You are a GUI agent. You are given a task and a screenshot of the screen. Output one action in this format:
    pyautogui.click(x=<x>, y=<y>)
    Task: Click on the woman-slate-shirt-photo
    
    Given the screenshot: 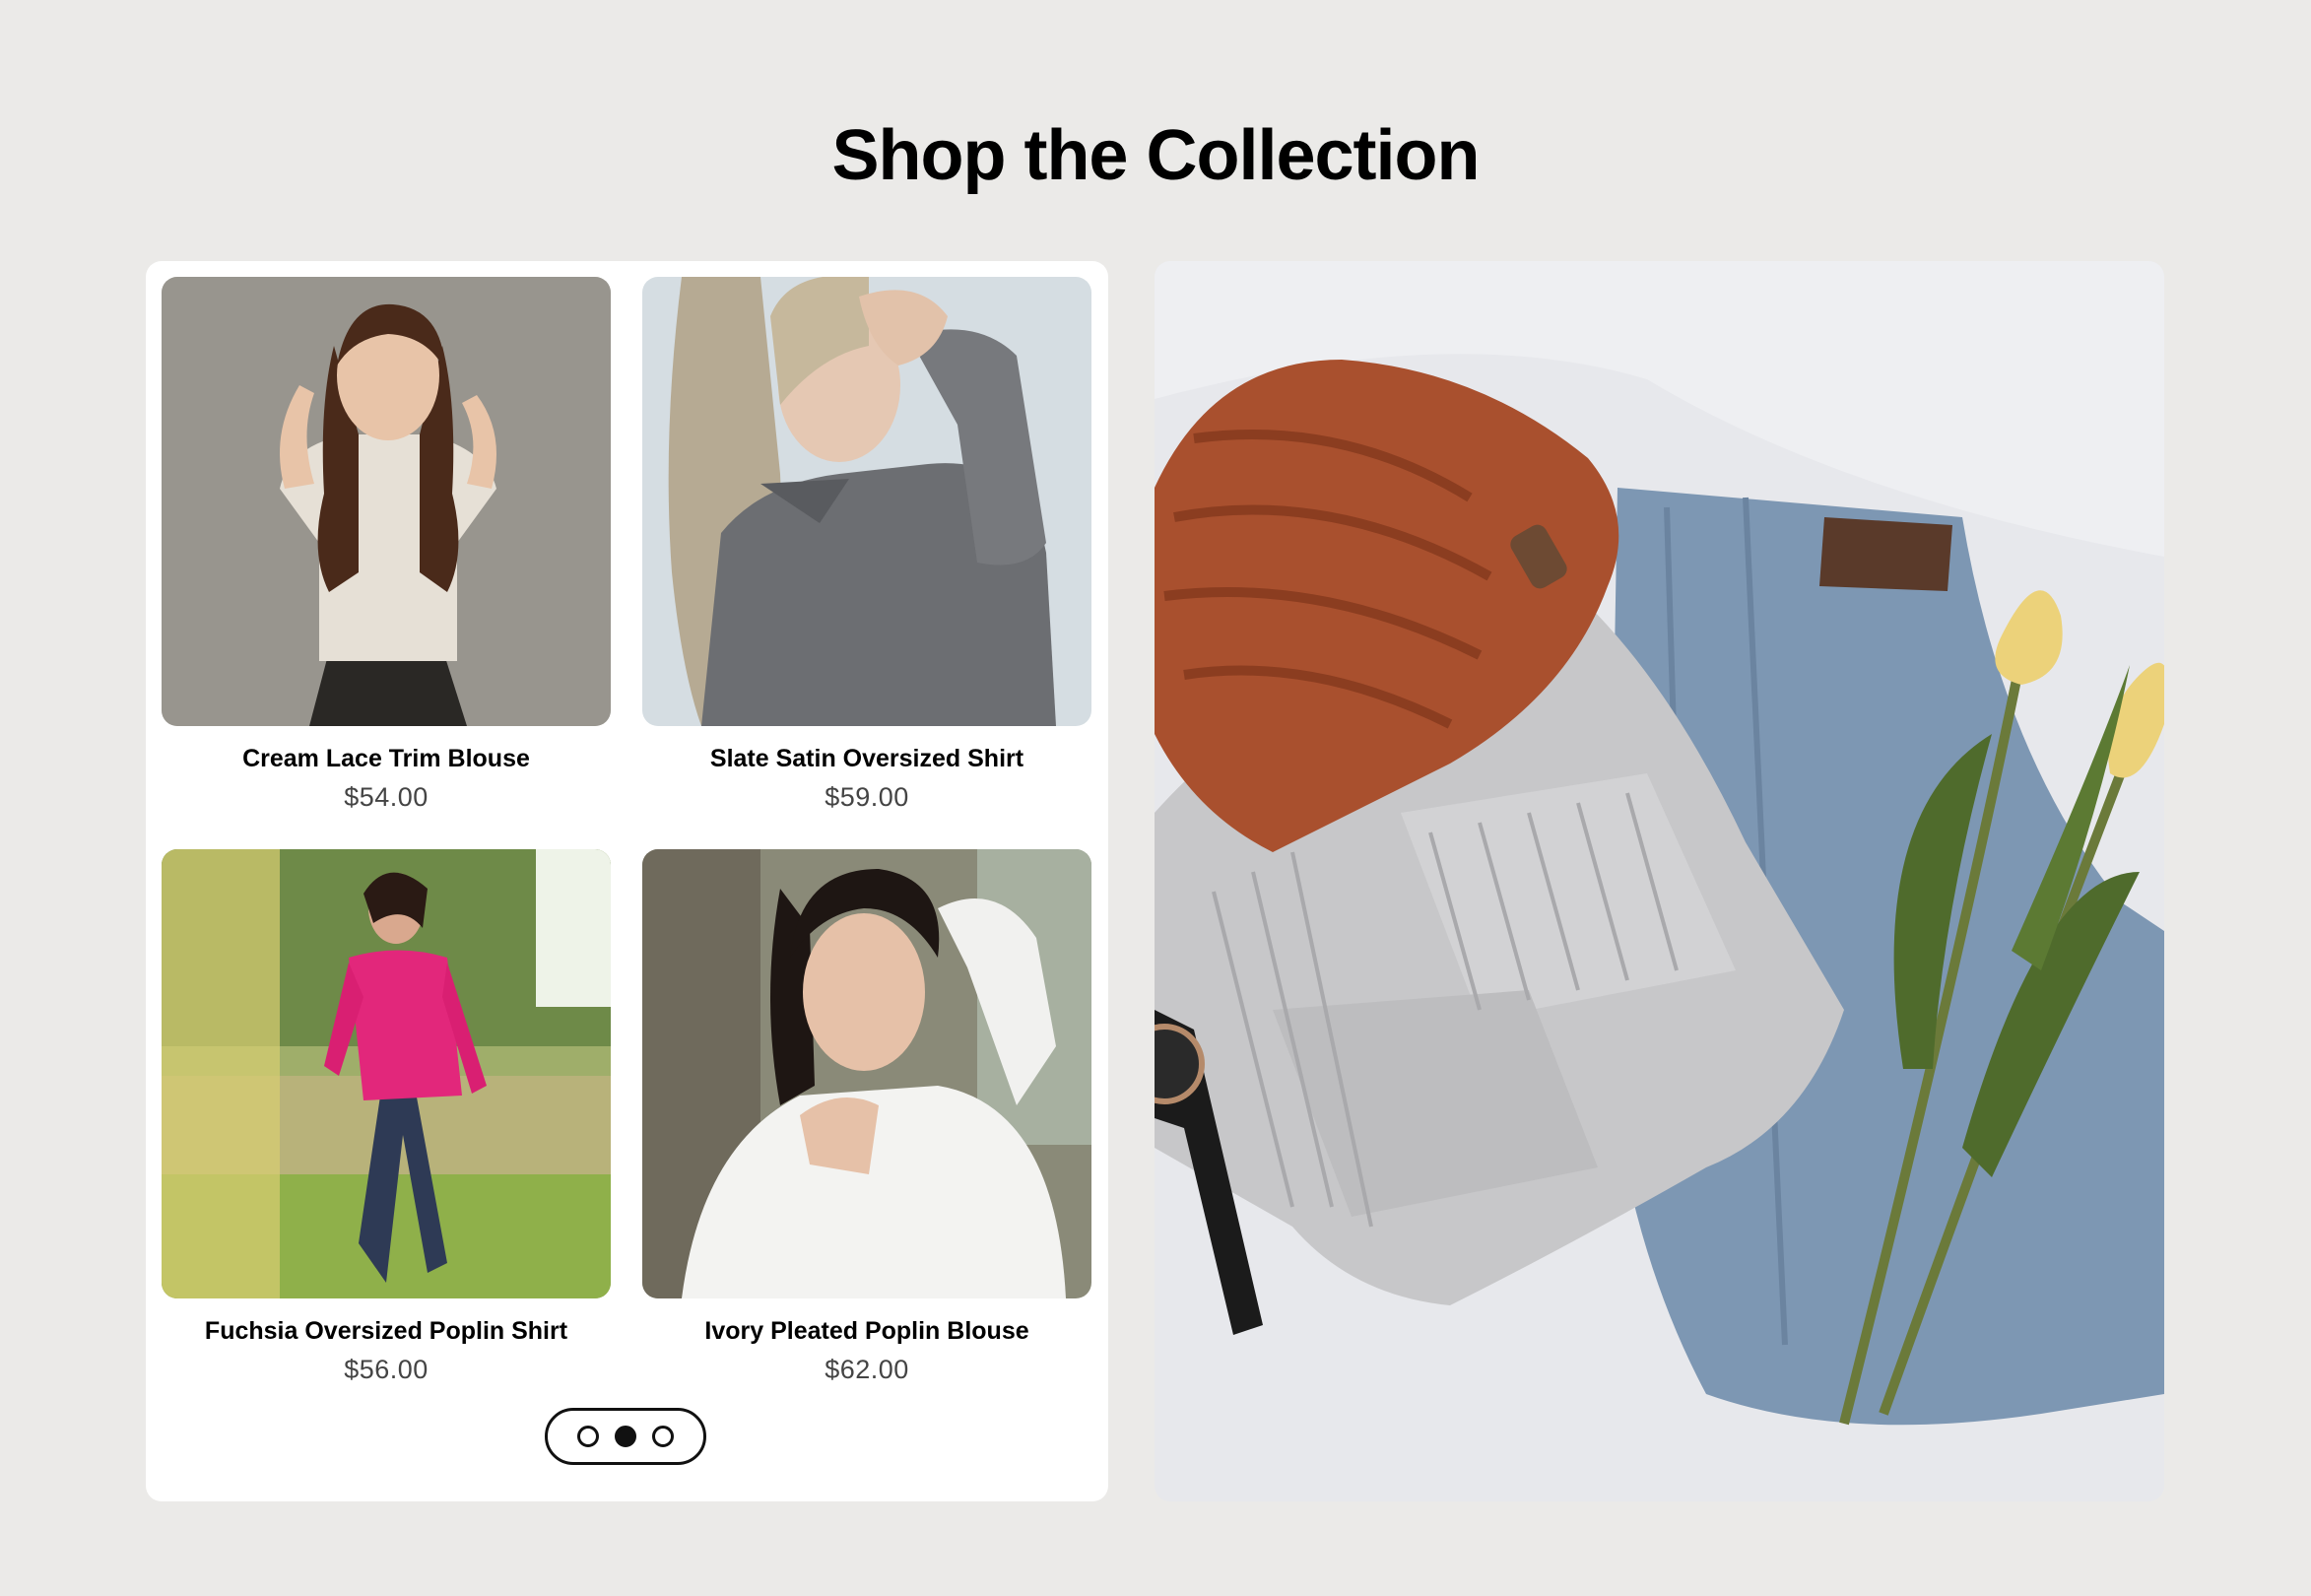 What is the action you would take?
    pyautogui.click(x=867, y=502)
    